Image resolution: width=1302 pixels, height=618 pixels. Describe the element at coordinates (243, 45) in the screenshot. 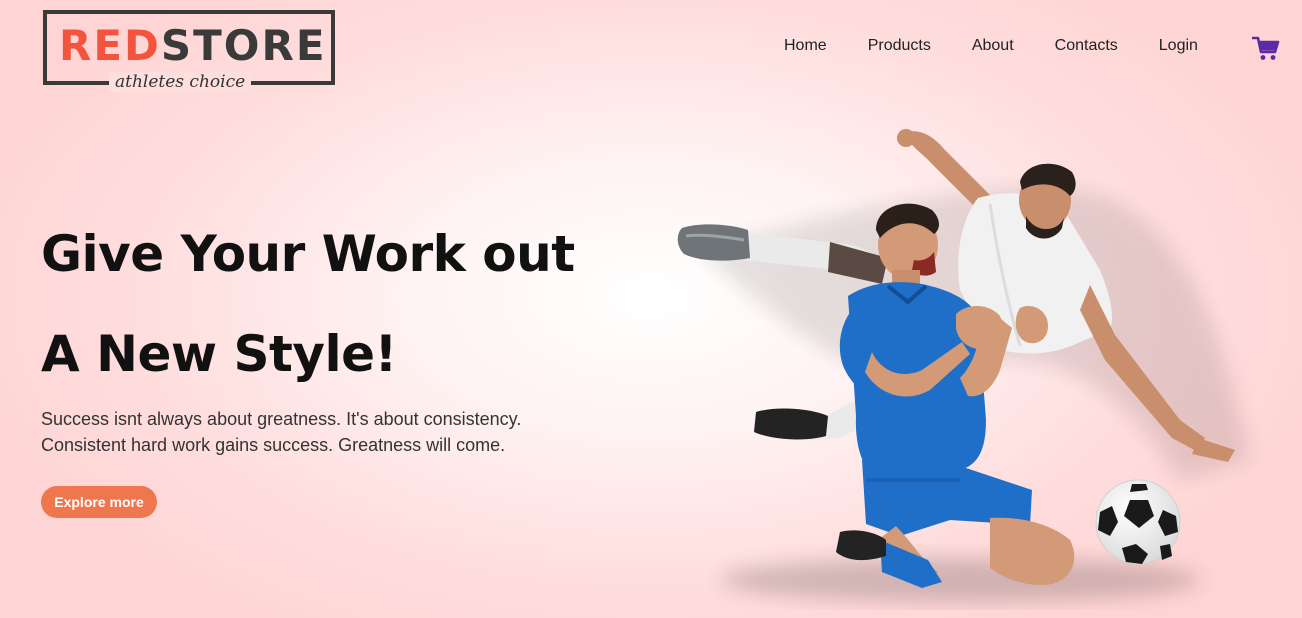

I see `logo-store-text: STORE` at that location.